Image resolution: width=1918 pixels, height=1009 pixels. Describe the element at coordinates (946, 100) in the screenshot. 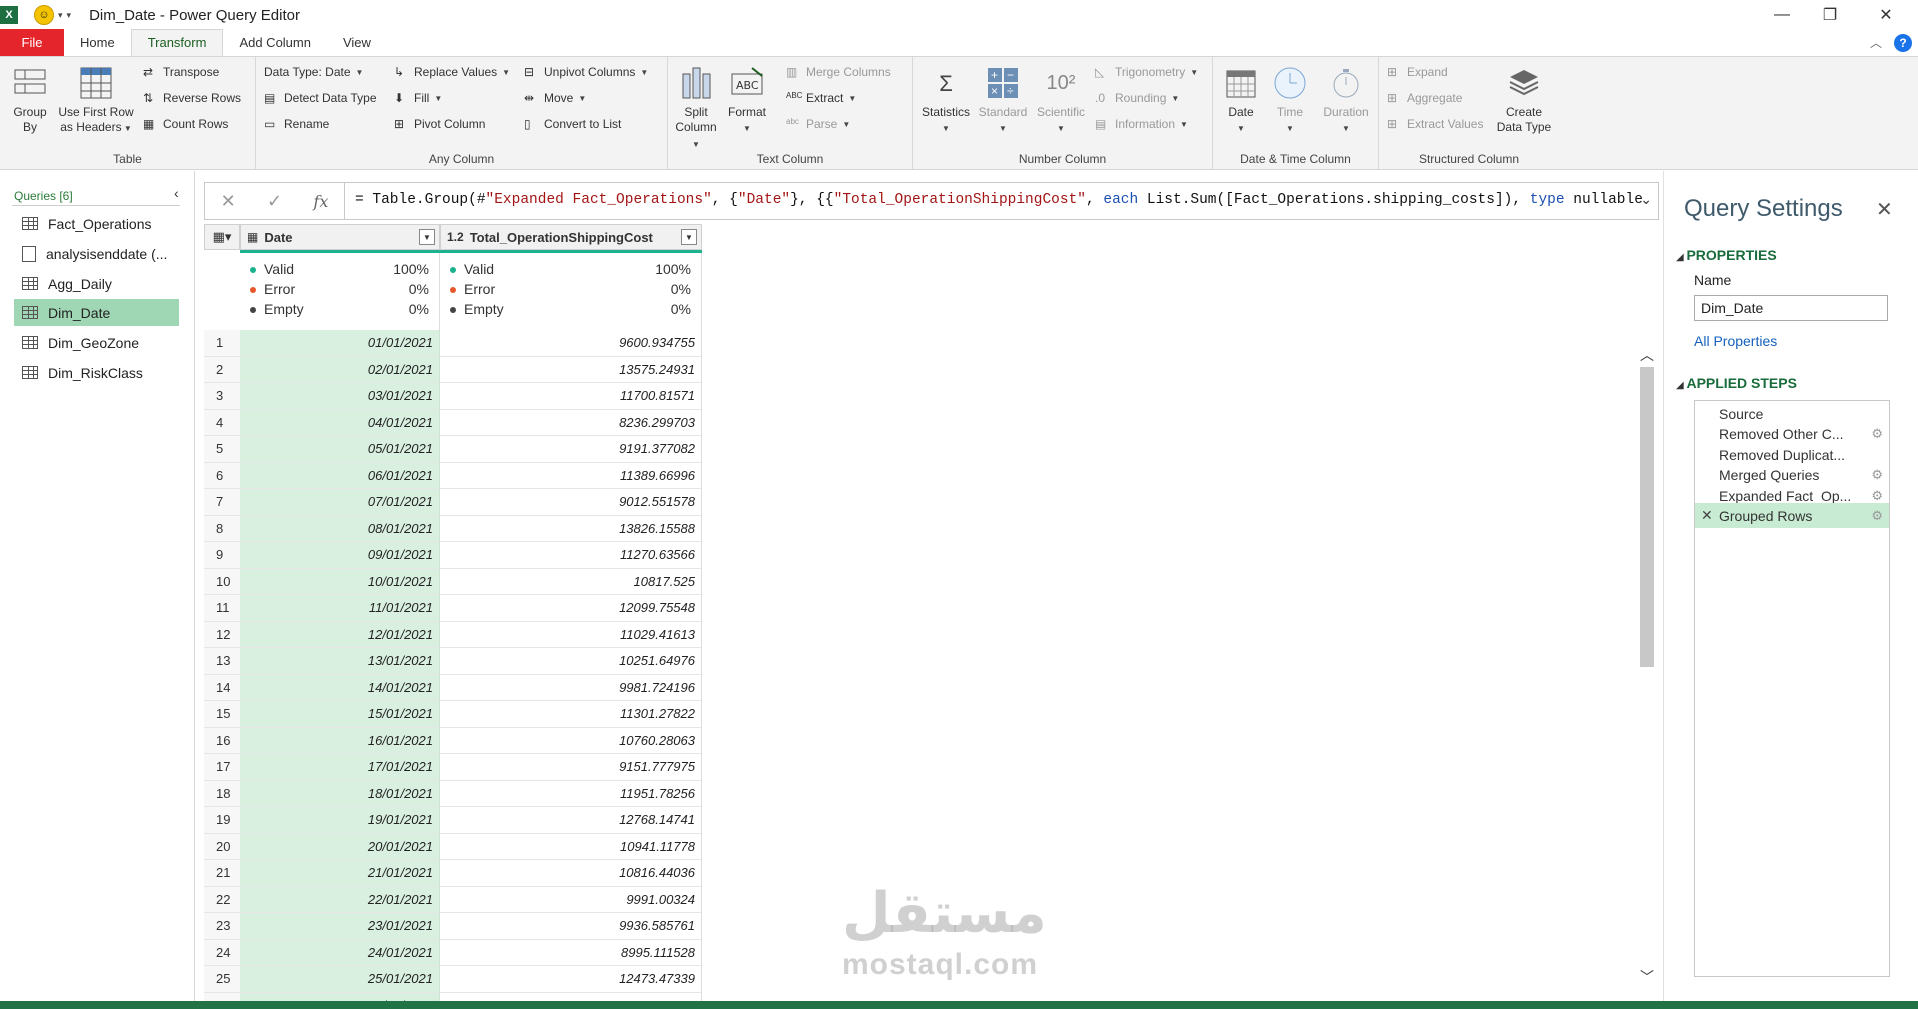

I see `statistics-button: Σ Statistics ▼` at that location.